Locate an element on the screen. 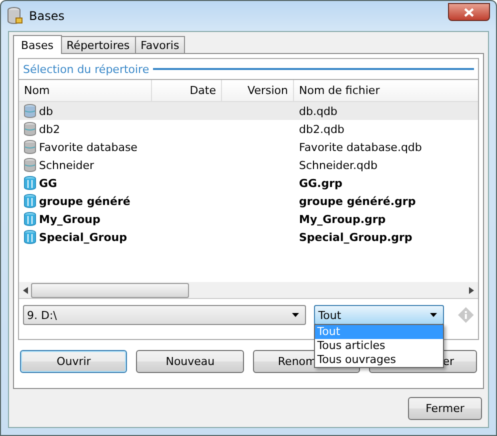 This screenshot has height=436, width=497. file-name: Schneider is located at coordinates (66, 165).